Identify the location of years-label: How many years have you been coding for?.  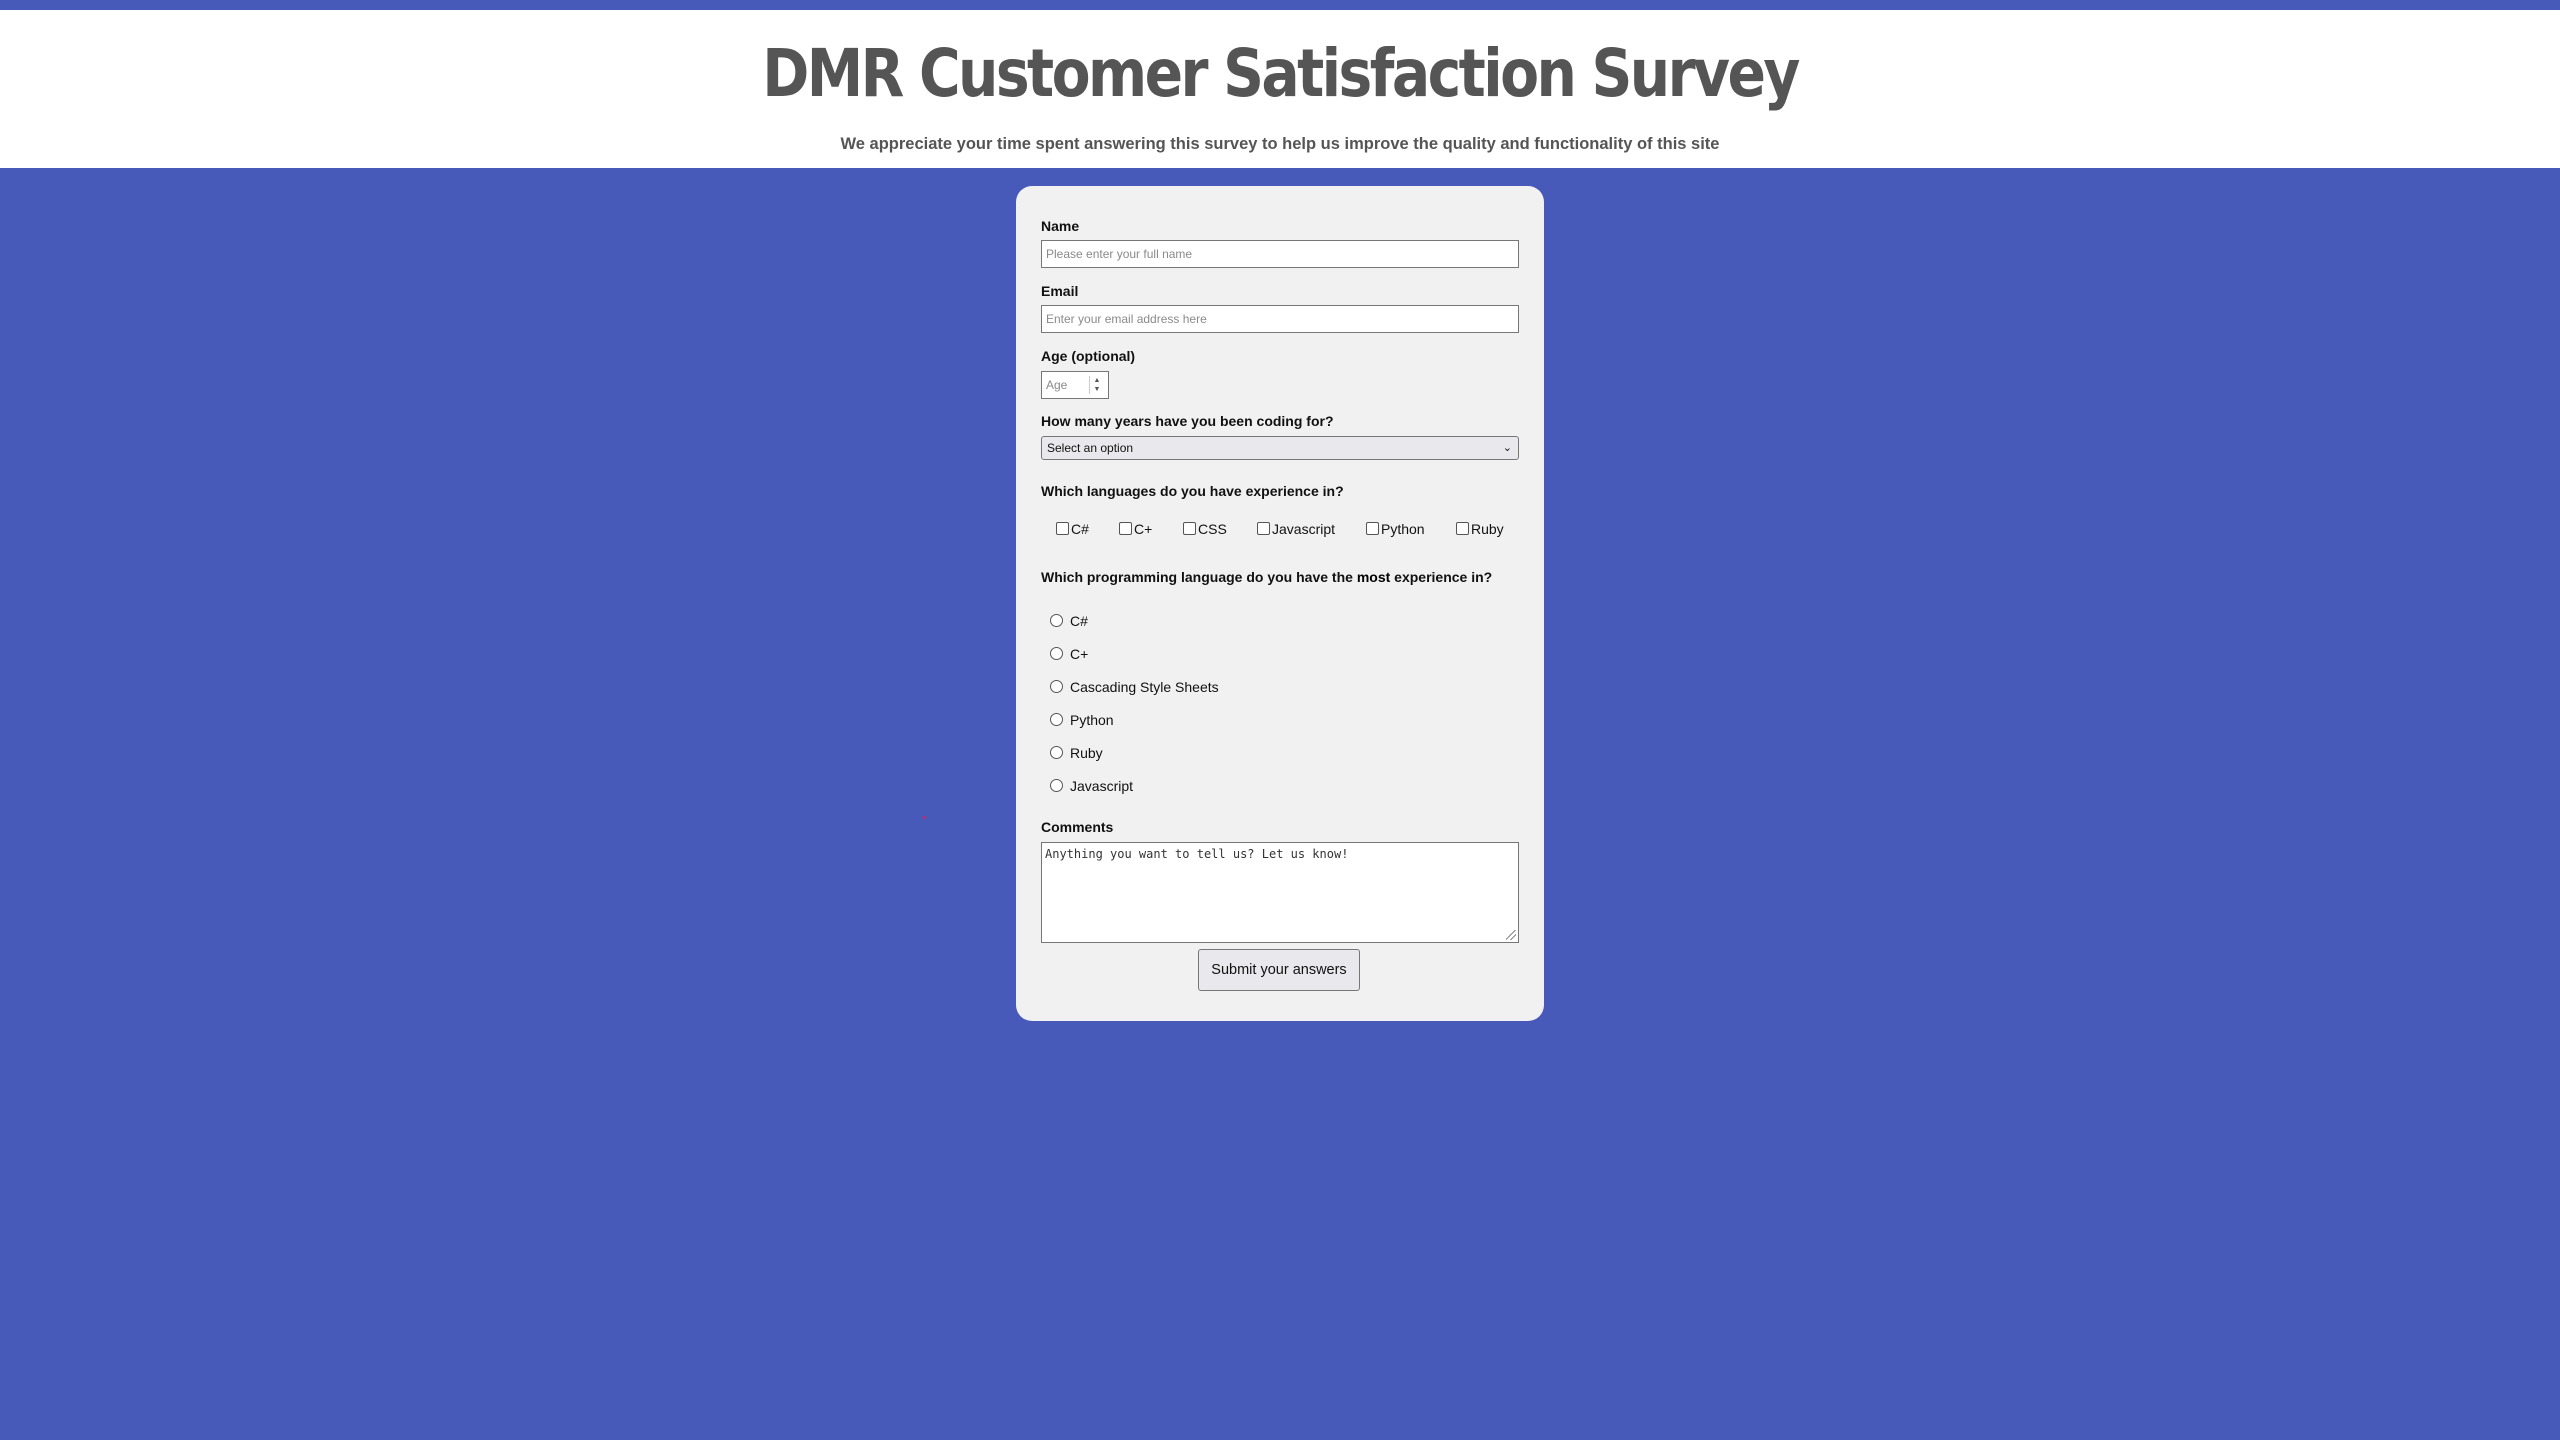
(1187, 421).